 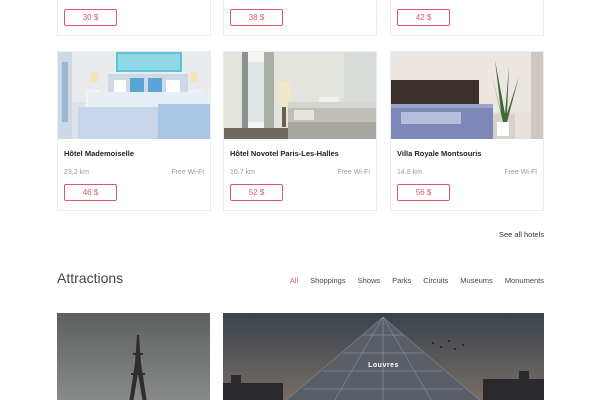 What do you see at coordinates (294, 280) in the screenshot?
I see `filter-all: All` at bounding box center [294, 280].